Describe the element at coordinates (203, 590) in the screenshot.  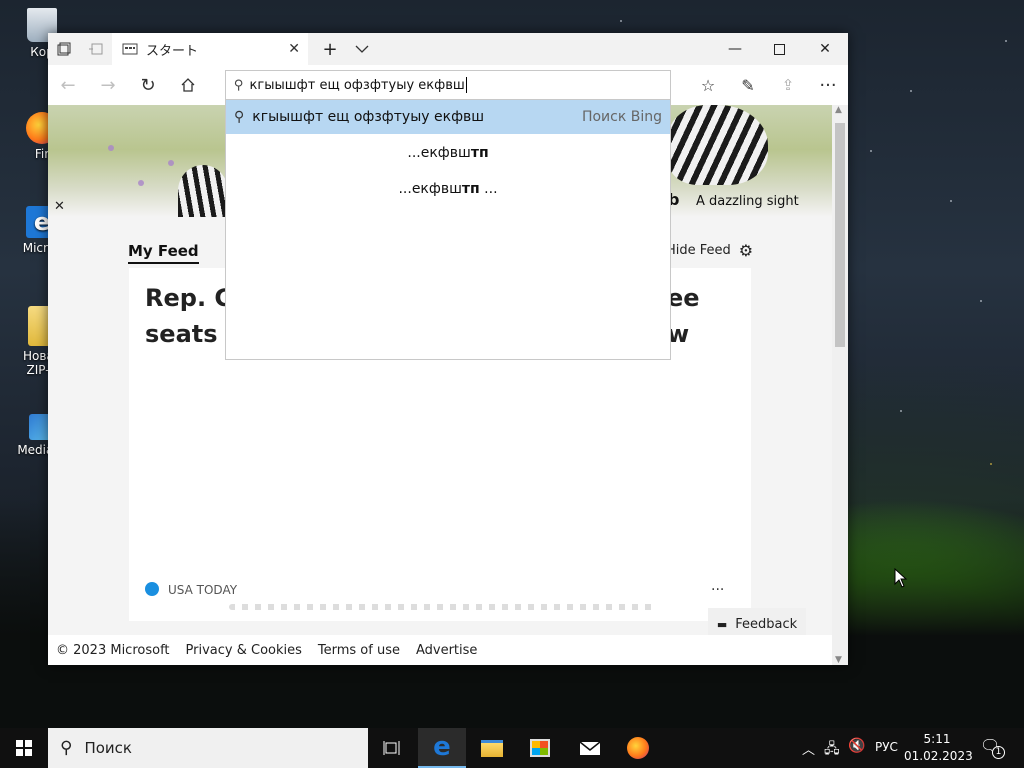
I see `source-label: USA TODAY` at that location.